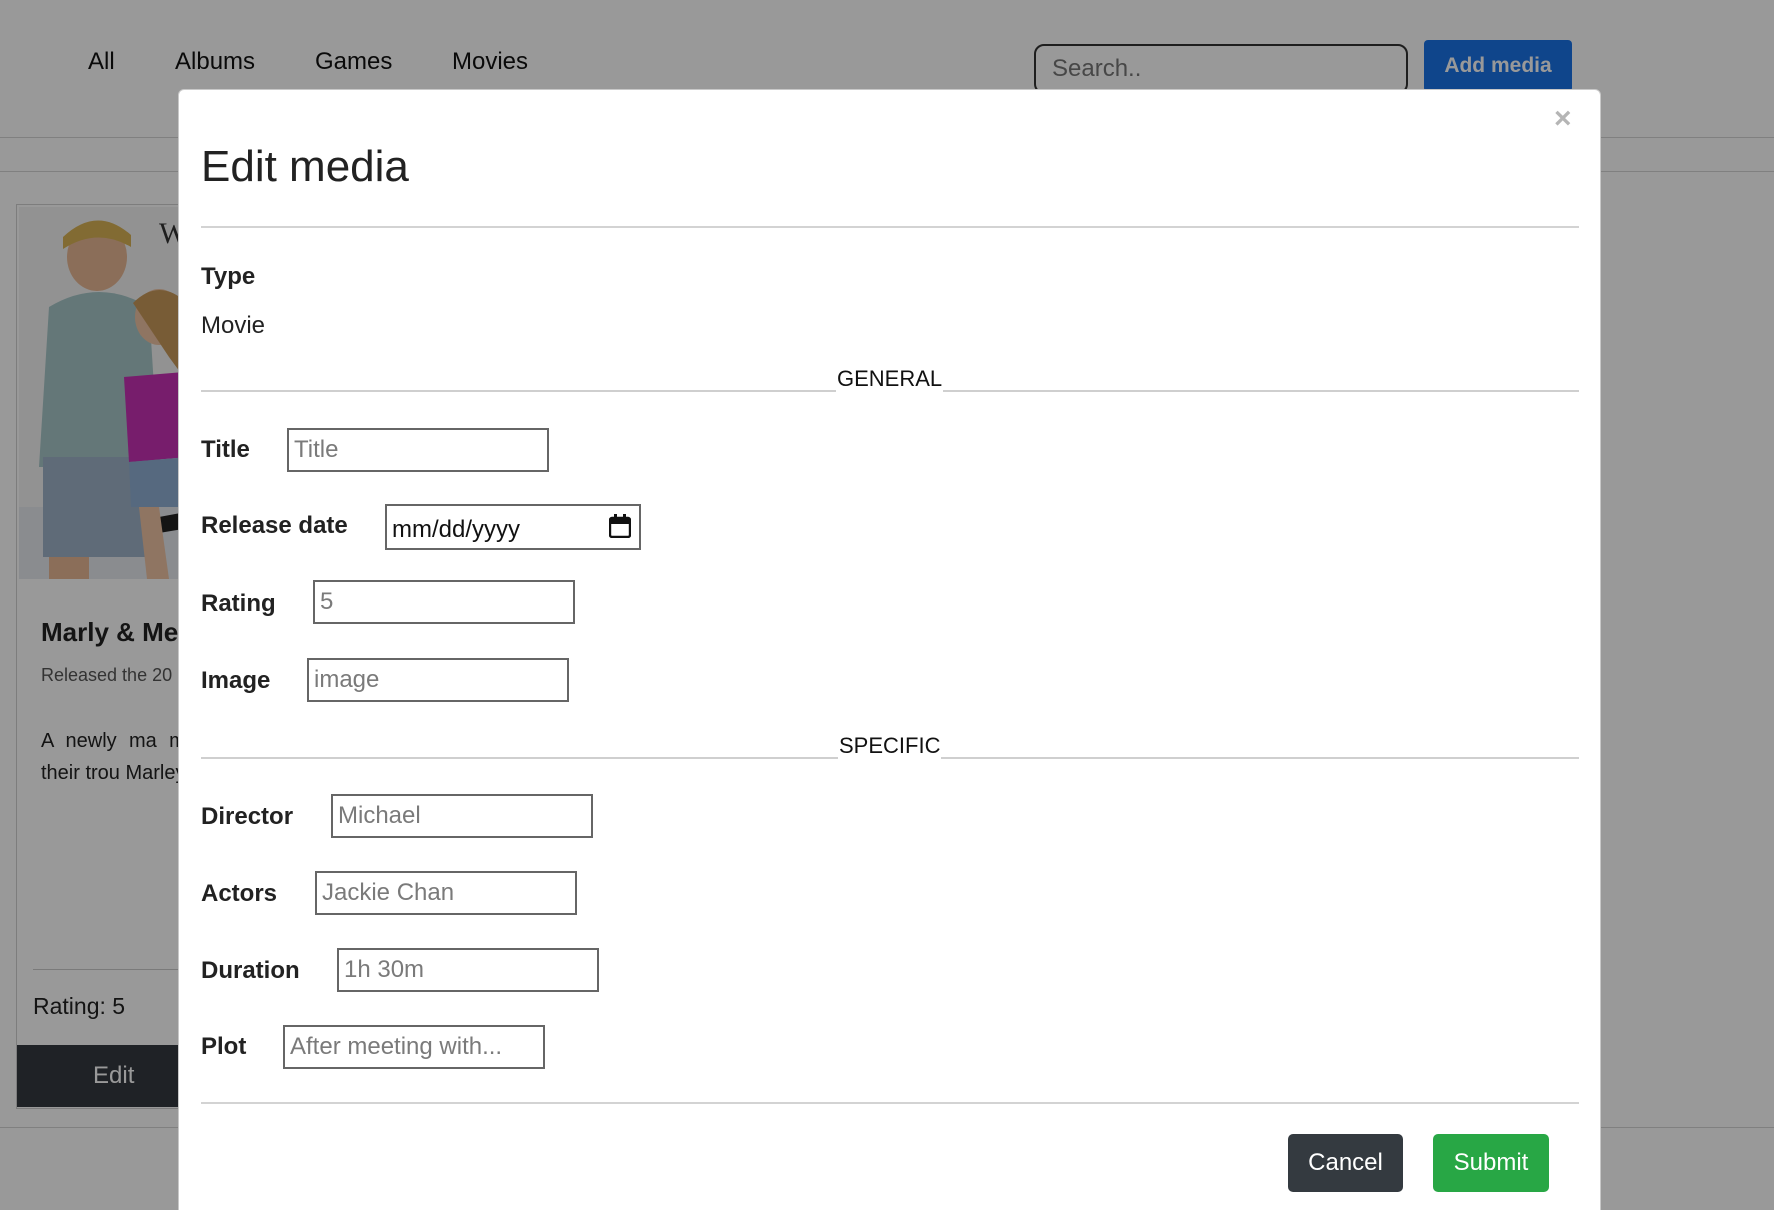  I want to click on modal-title: Edit media, so click(305, 166).